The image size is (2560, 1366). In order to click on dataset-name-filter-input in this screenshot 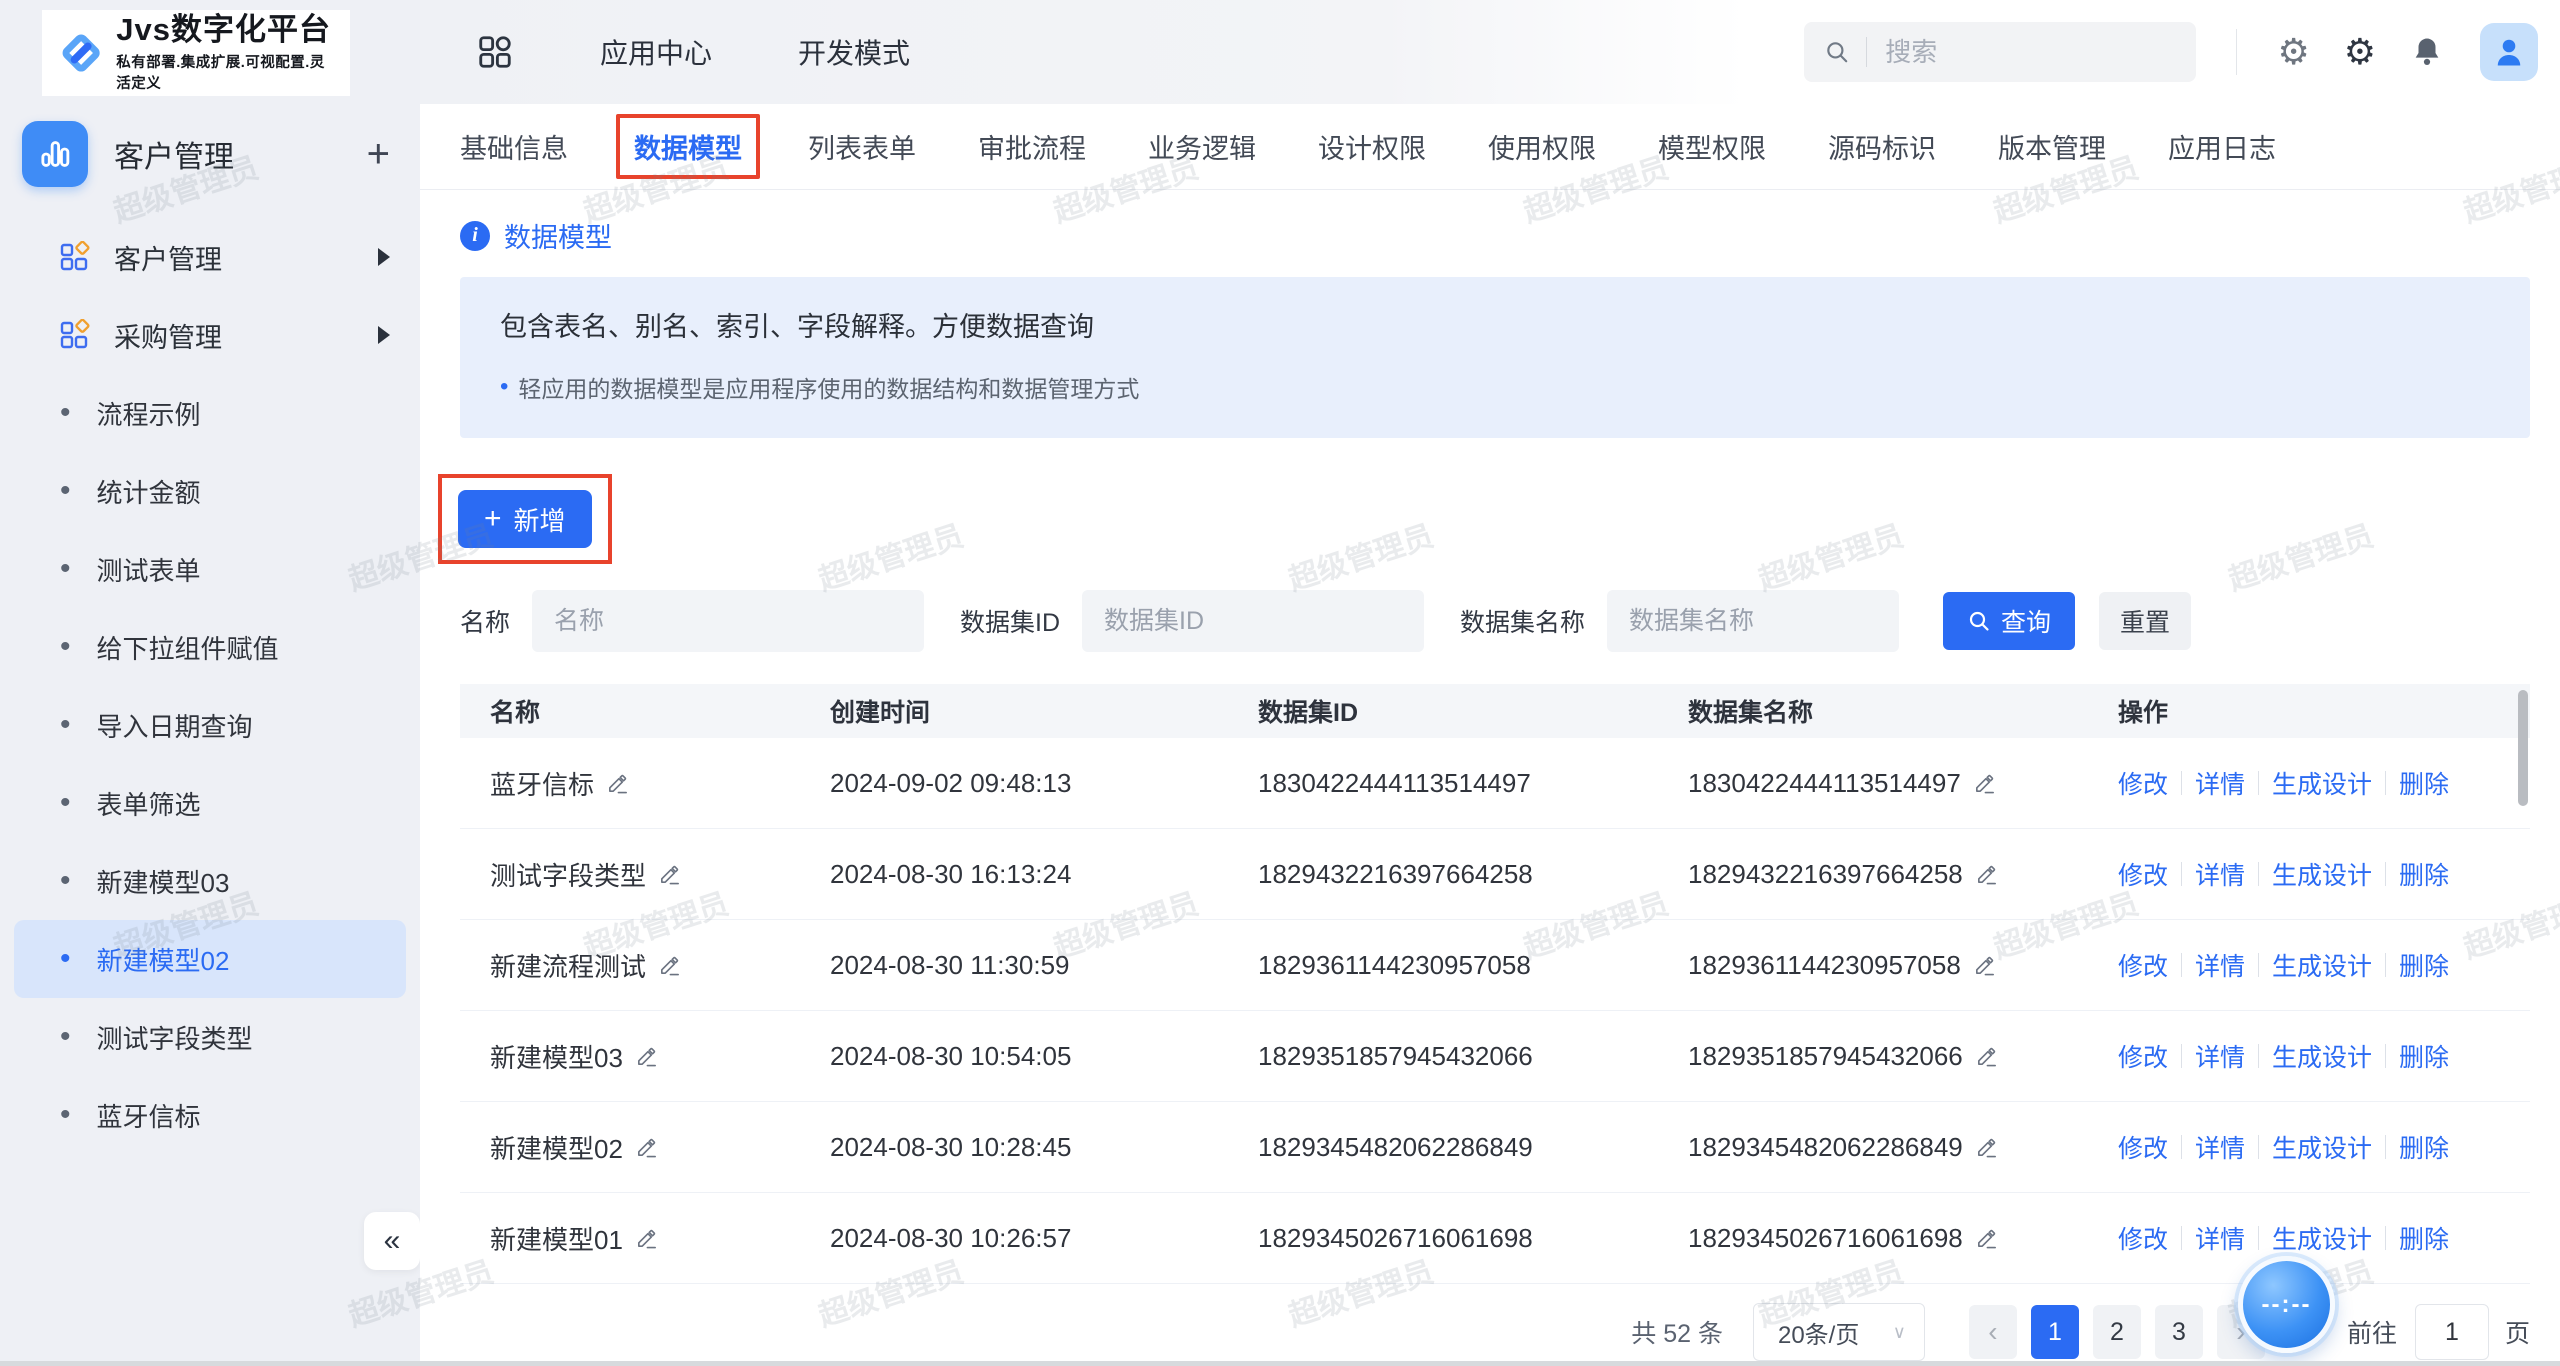, I will do `click(1753, 621)`.